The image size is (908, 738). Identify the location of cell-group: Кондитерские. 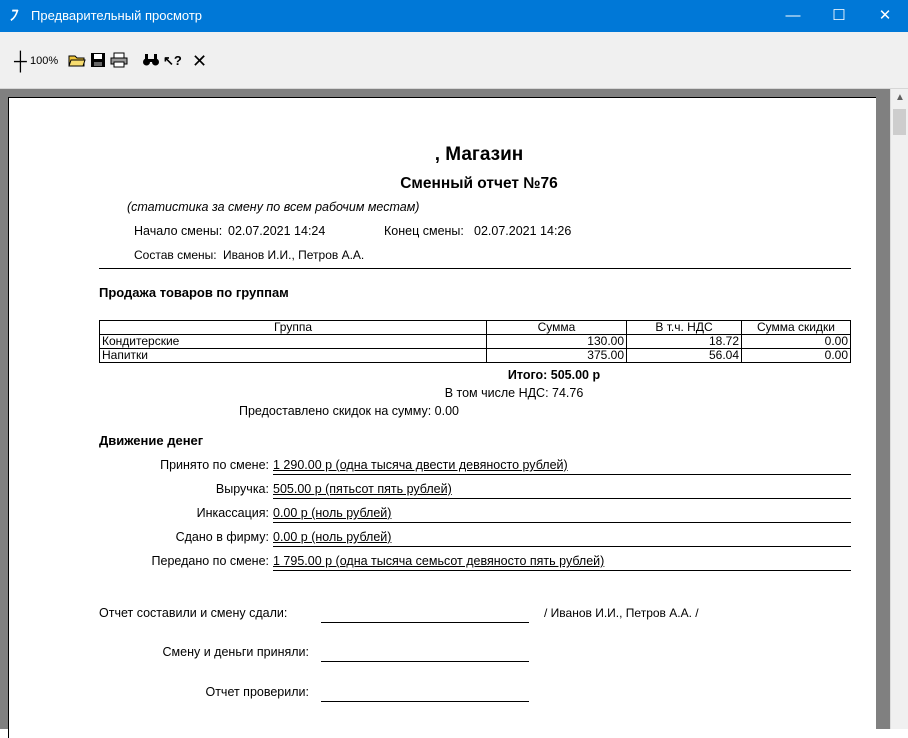
(293, 341).